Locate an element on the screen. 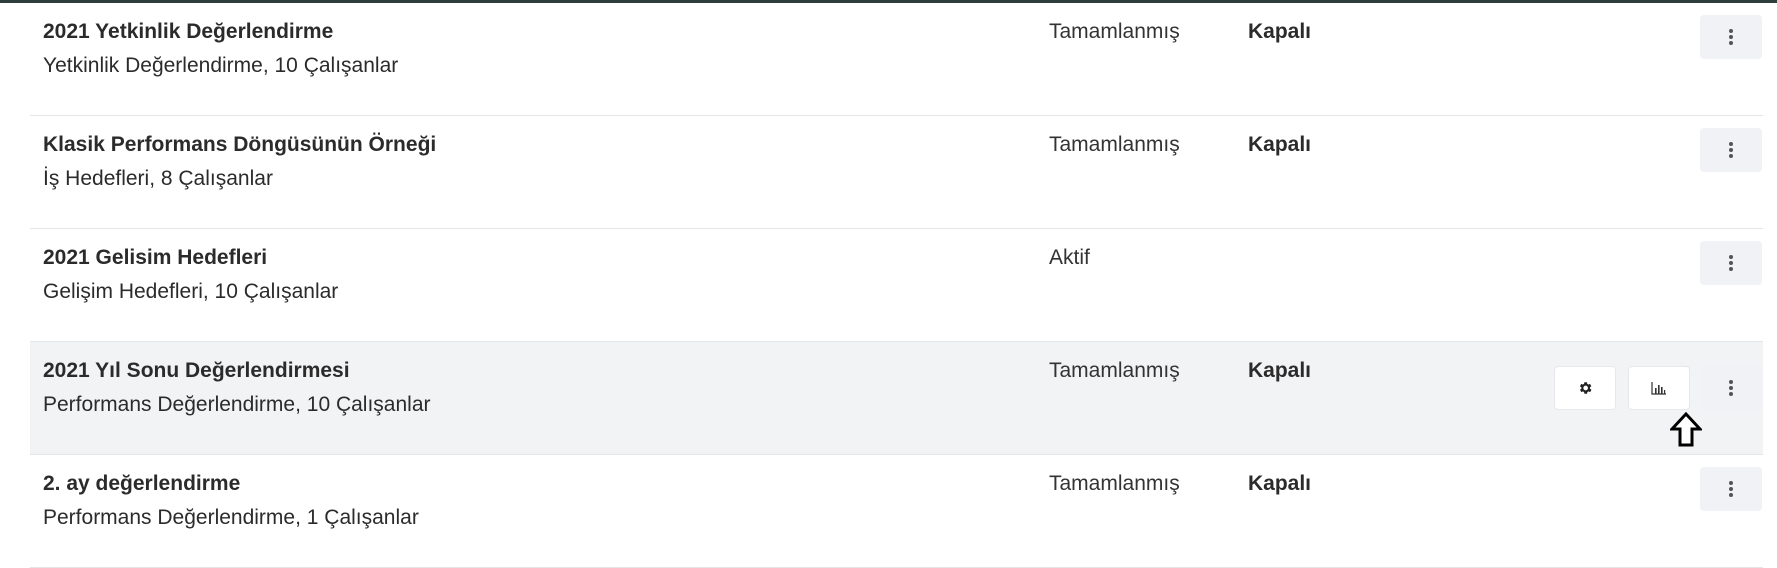  item-subtitle: Performans Değerlendirme, 10 Çalışanlar is located at coordinates (237, 404).